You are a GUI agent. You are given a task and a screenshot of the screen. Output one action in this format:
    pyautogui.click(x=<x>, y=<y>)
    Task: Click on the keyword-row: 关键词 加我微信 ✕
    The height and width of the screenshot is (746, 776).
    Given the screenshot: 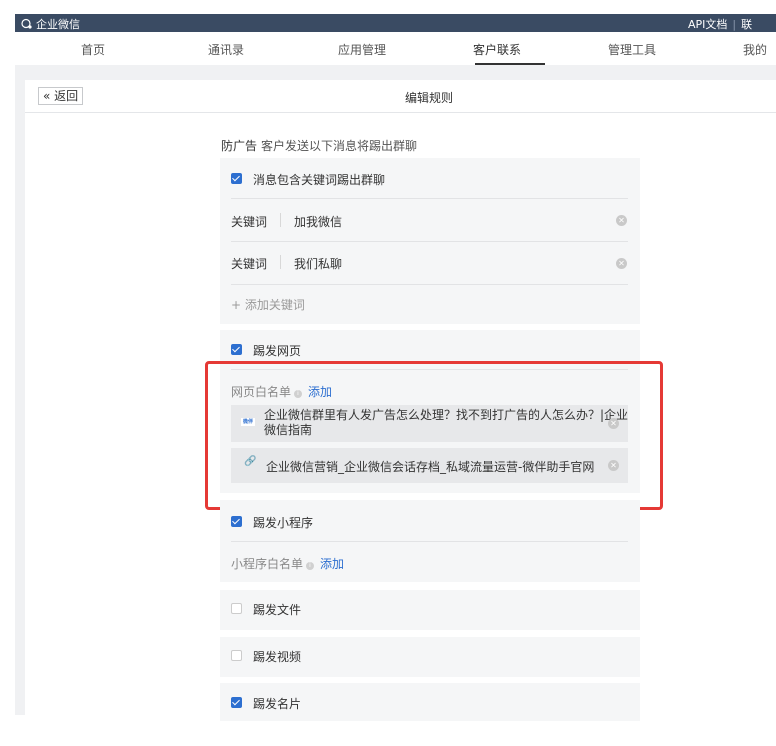 What is the action you would take?
    pyautogui.click(x=429, y=221)
    